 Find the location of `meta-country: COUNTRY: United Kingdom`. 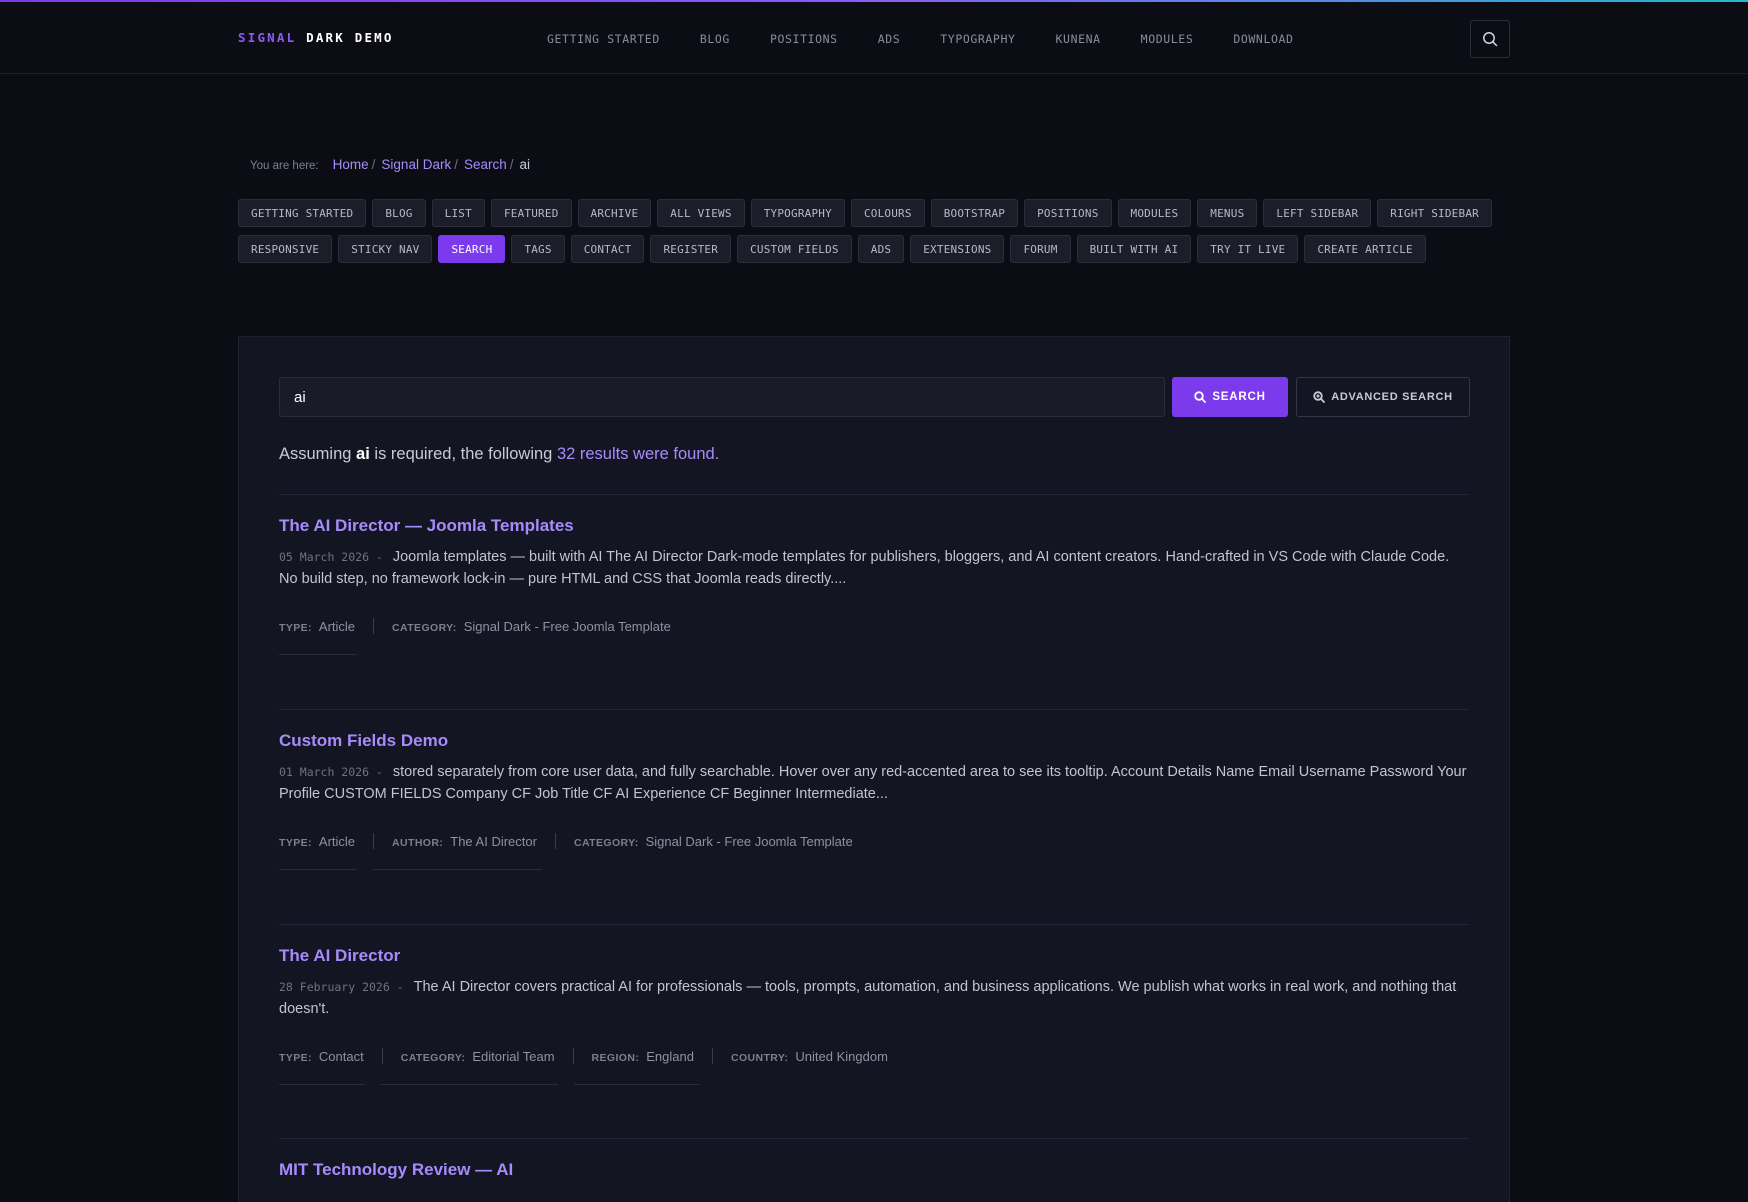

meta-country: COUNTRY: United Kingdom is located at coordinates (809, 1056).